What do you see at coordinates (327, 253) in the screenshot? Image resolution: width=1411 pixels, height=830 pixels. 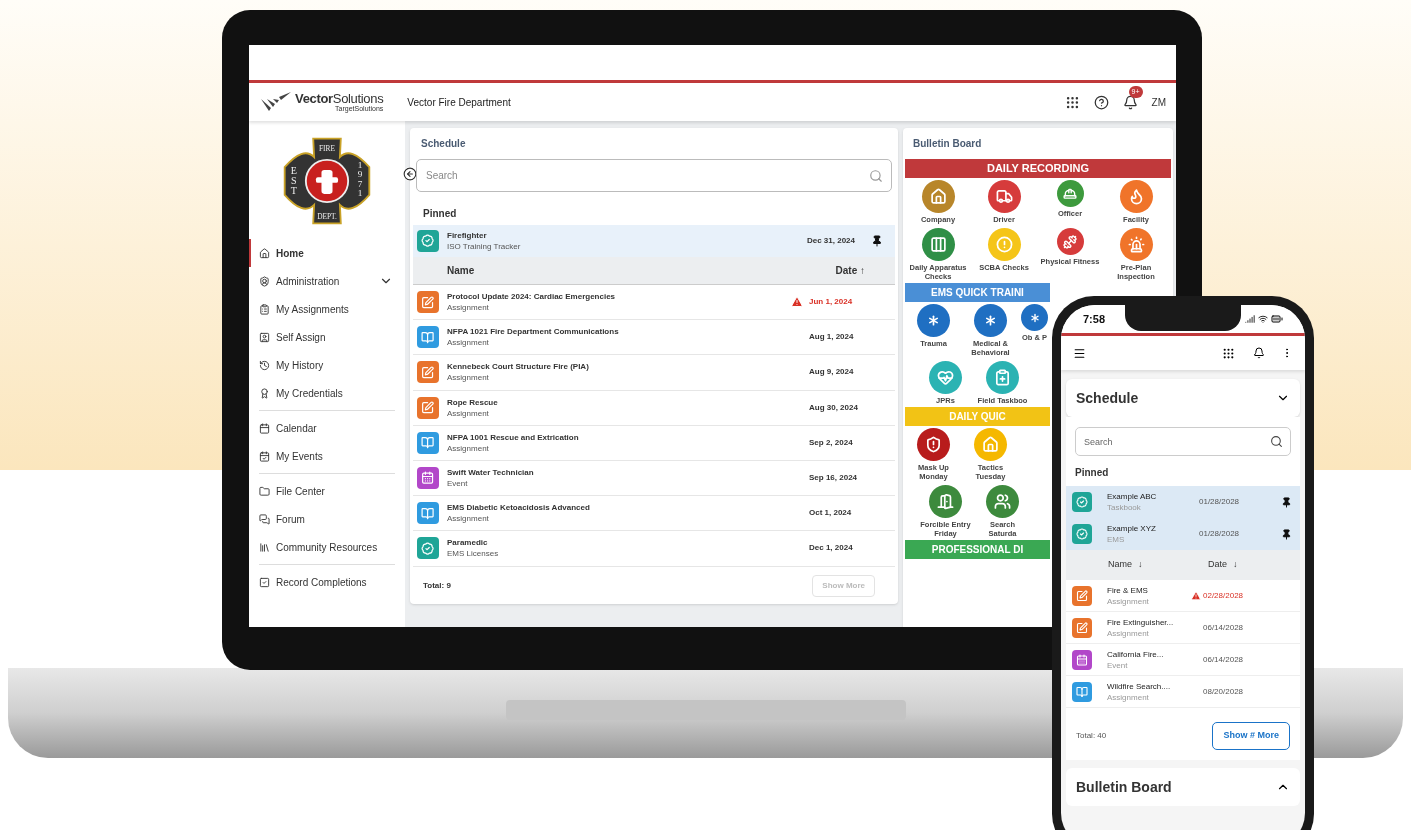 I see `sidebar-item: Home` at bounding box center [327, 253].